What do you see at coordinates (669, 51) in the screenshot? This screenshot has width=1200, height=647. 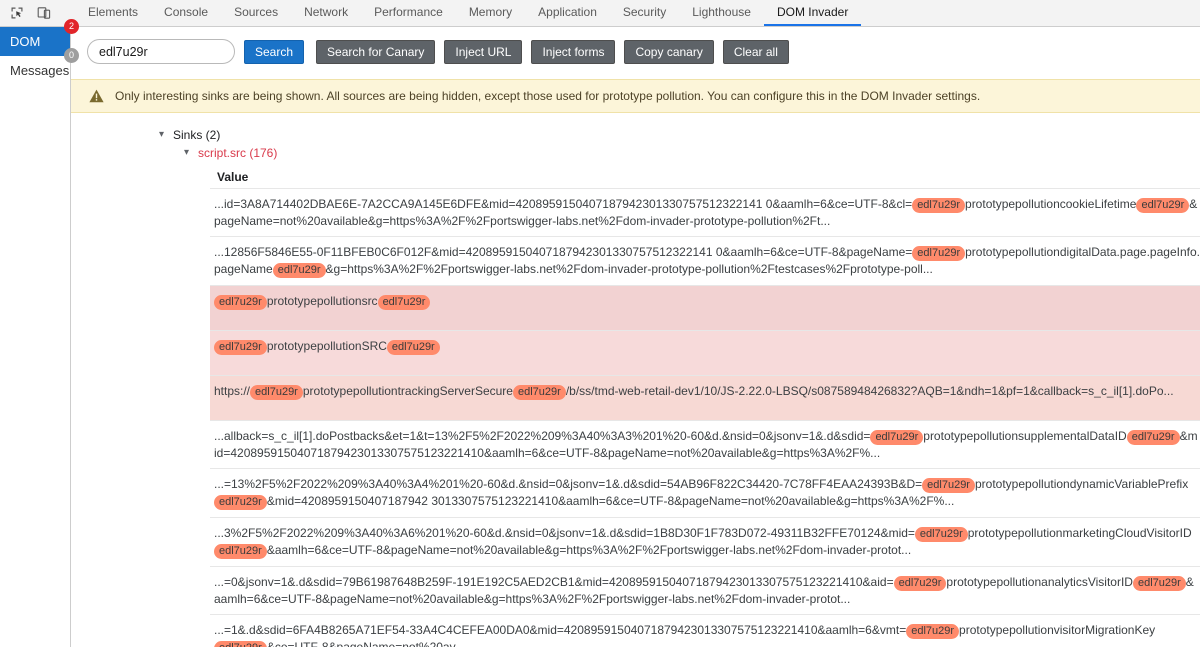 I see `copy-canary-button: Copy canary` at bounding box center [669, 51].